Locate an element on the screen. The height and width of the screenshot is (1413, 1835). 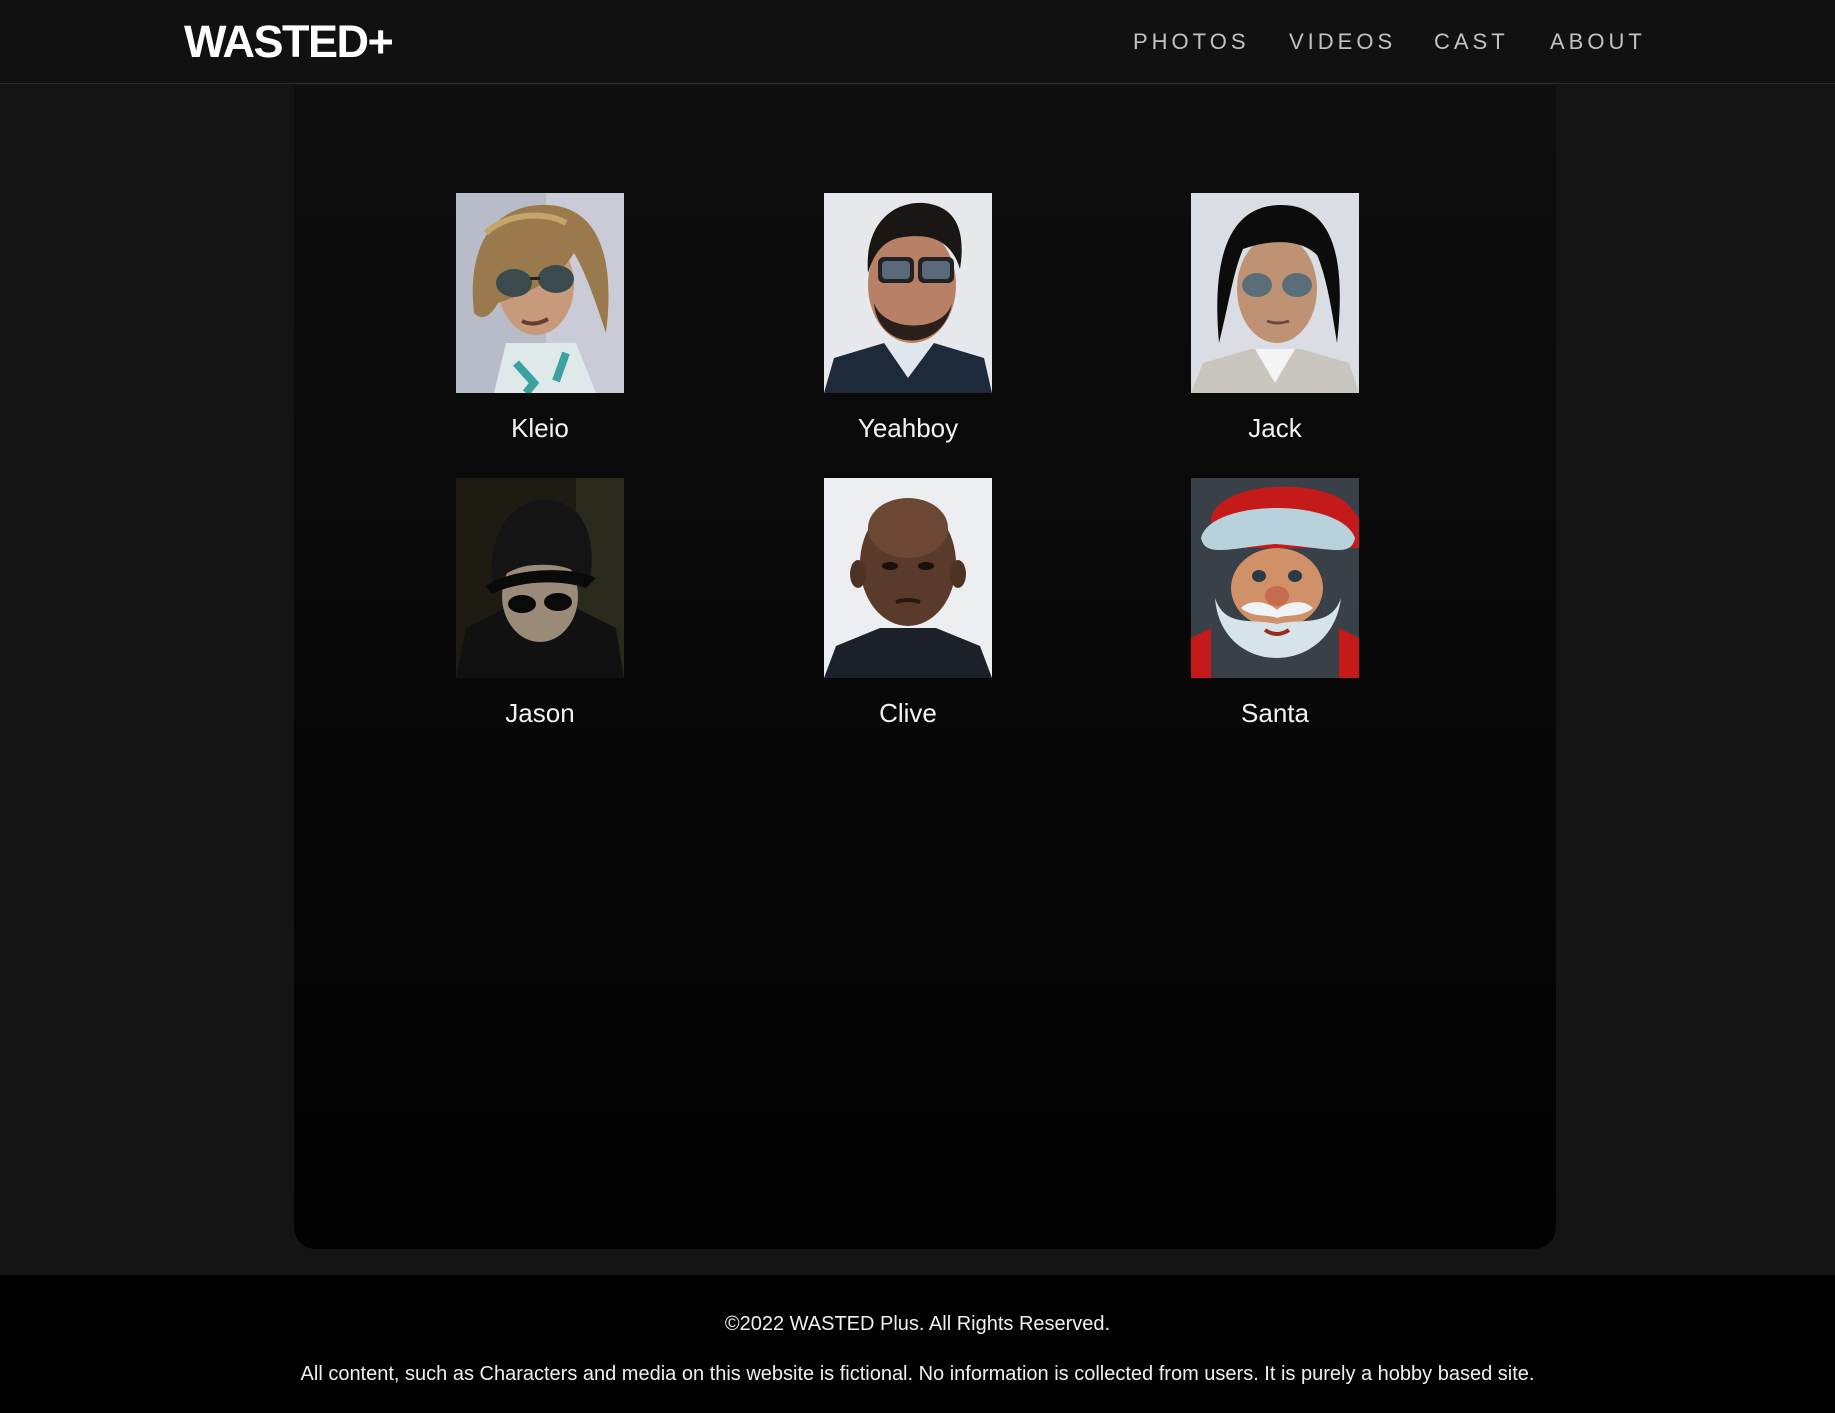
cast-card-jack: Jack is located at coordinates (1275, 318).